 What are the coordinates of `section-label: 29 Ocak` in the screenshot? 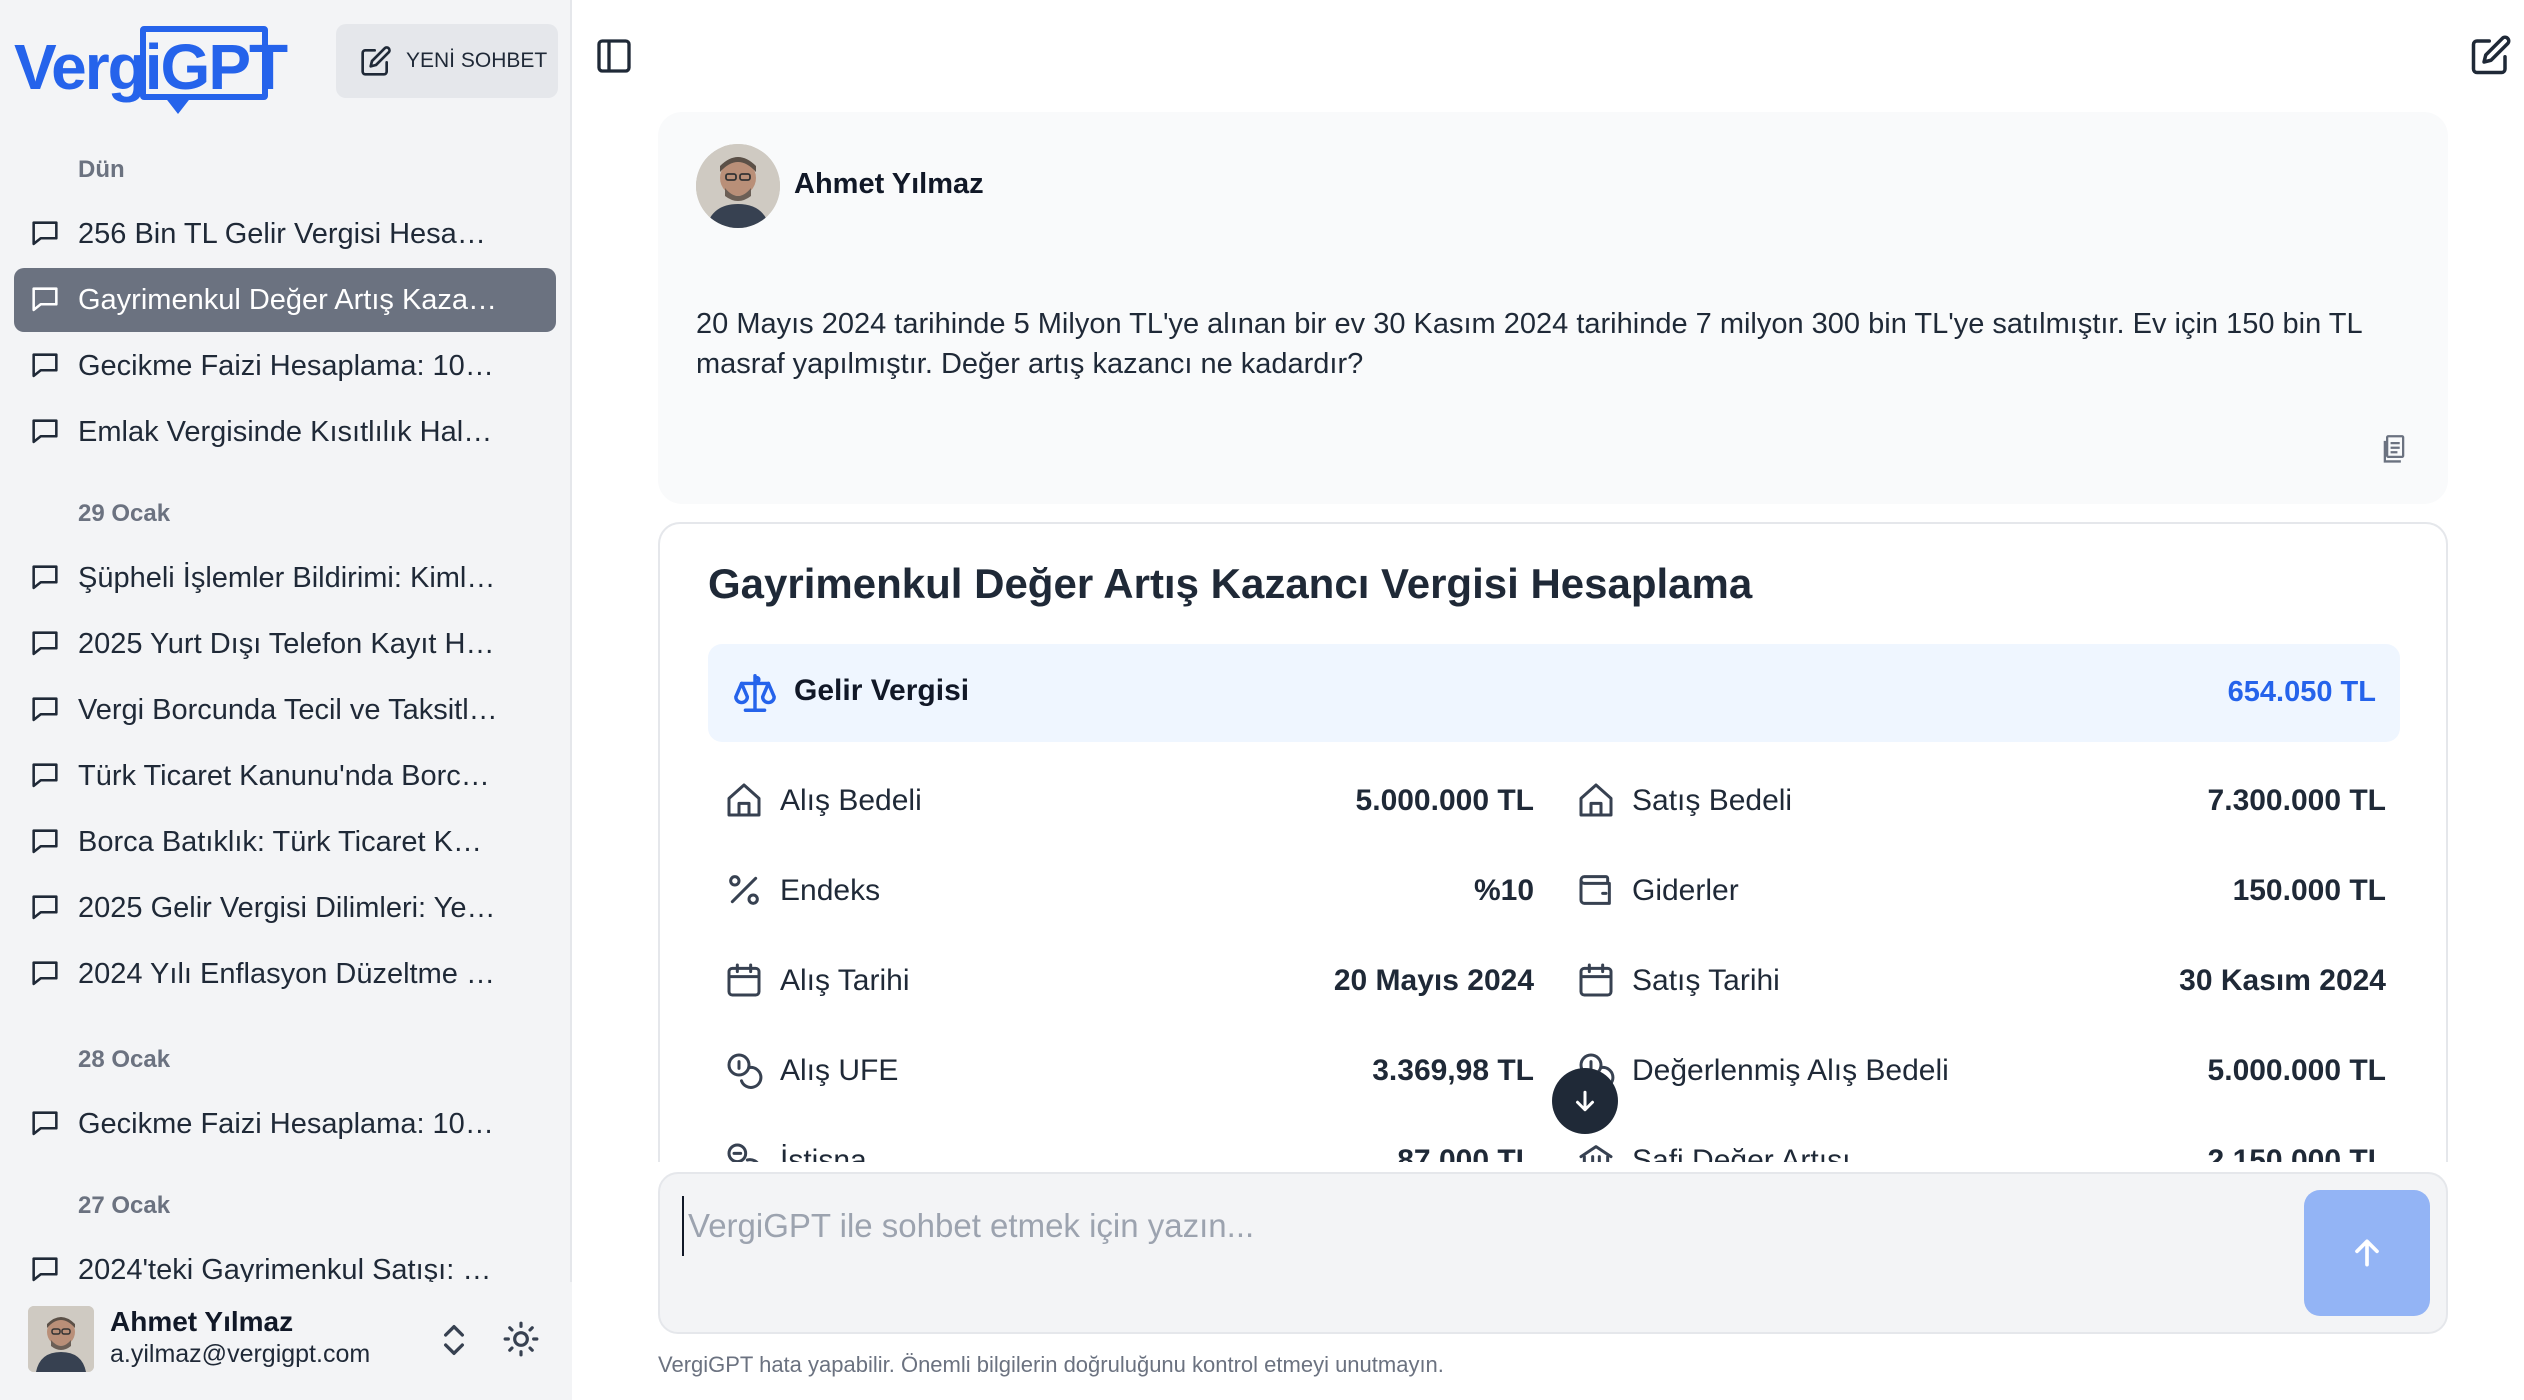 It's located at (124, 513).